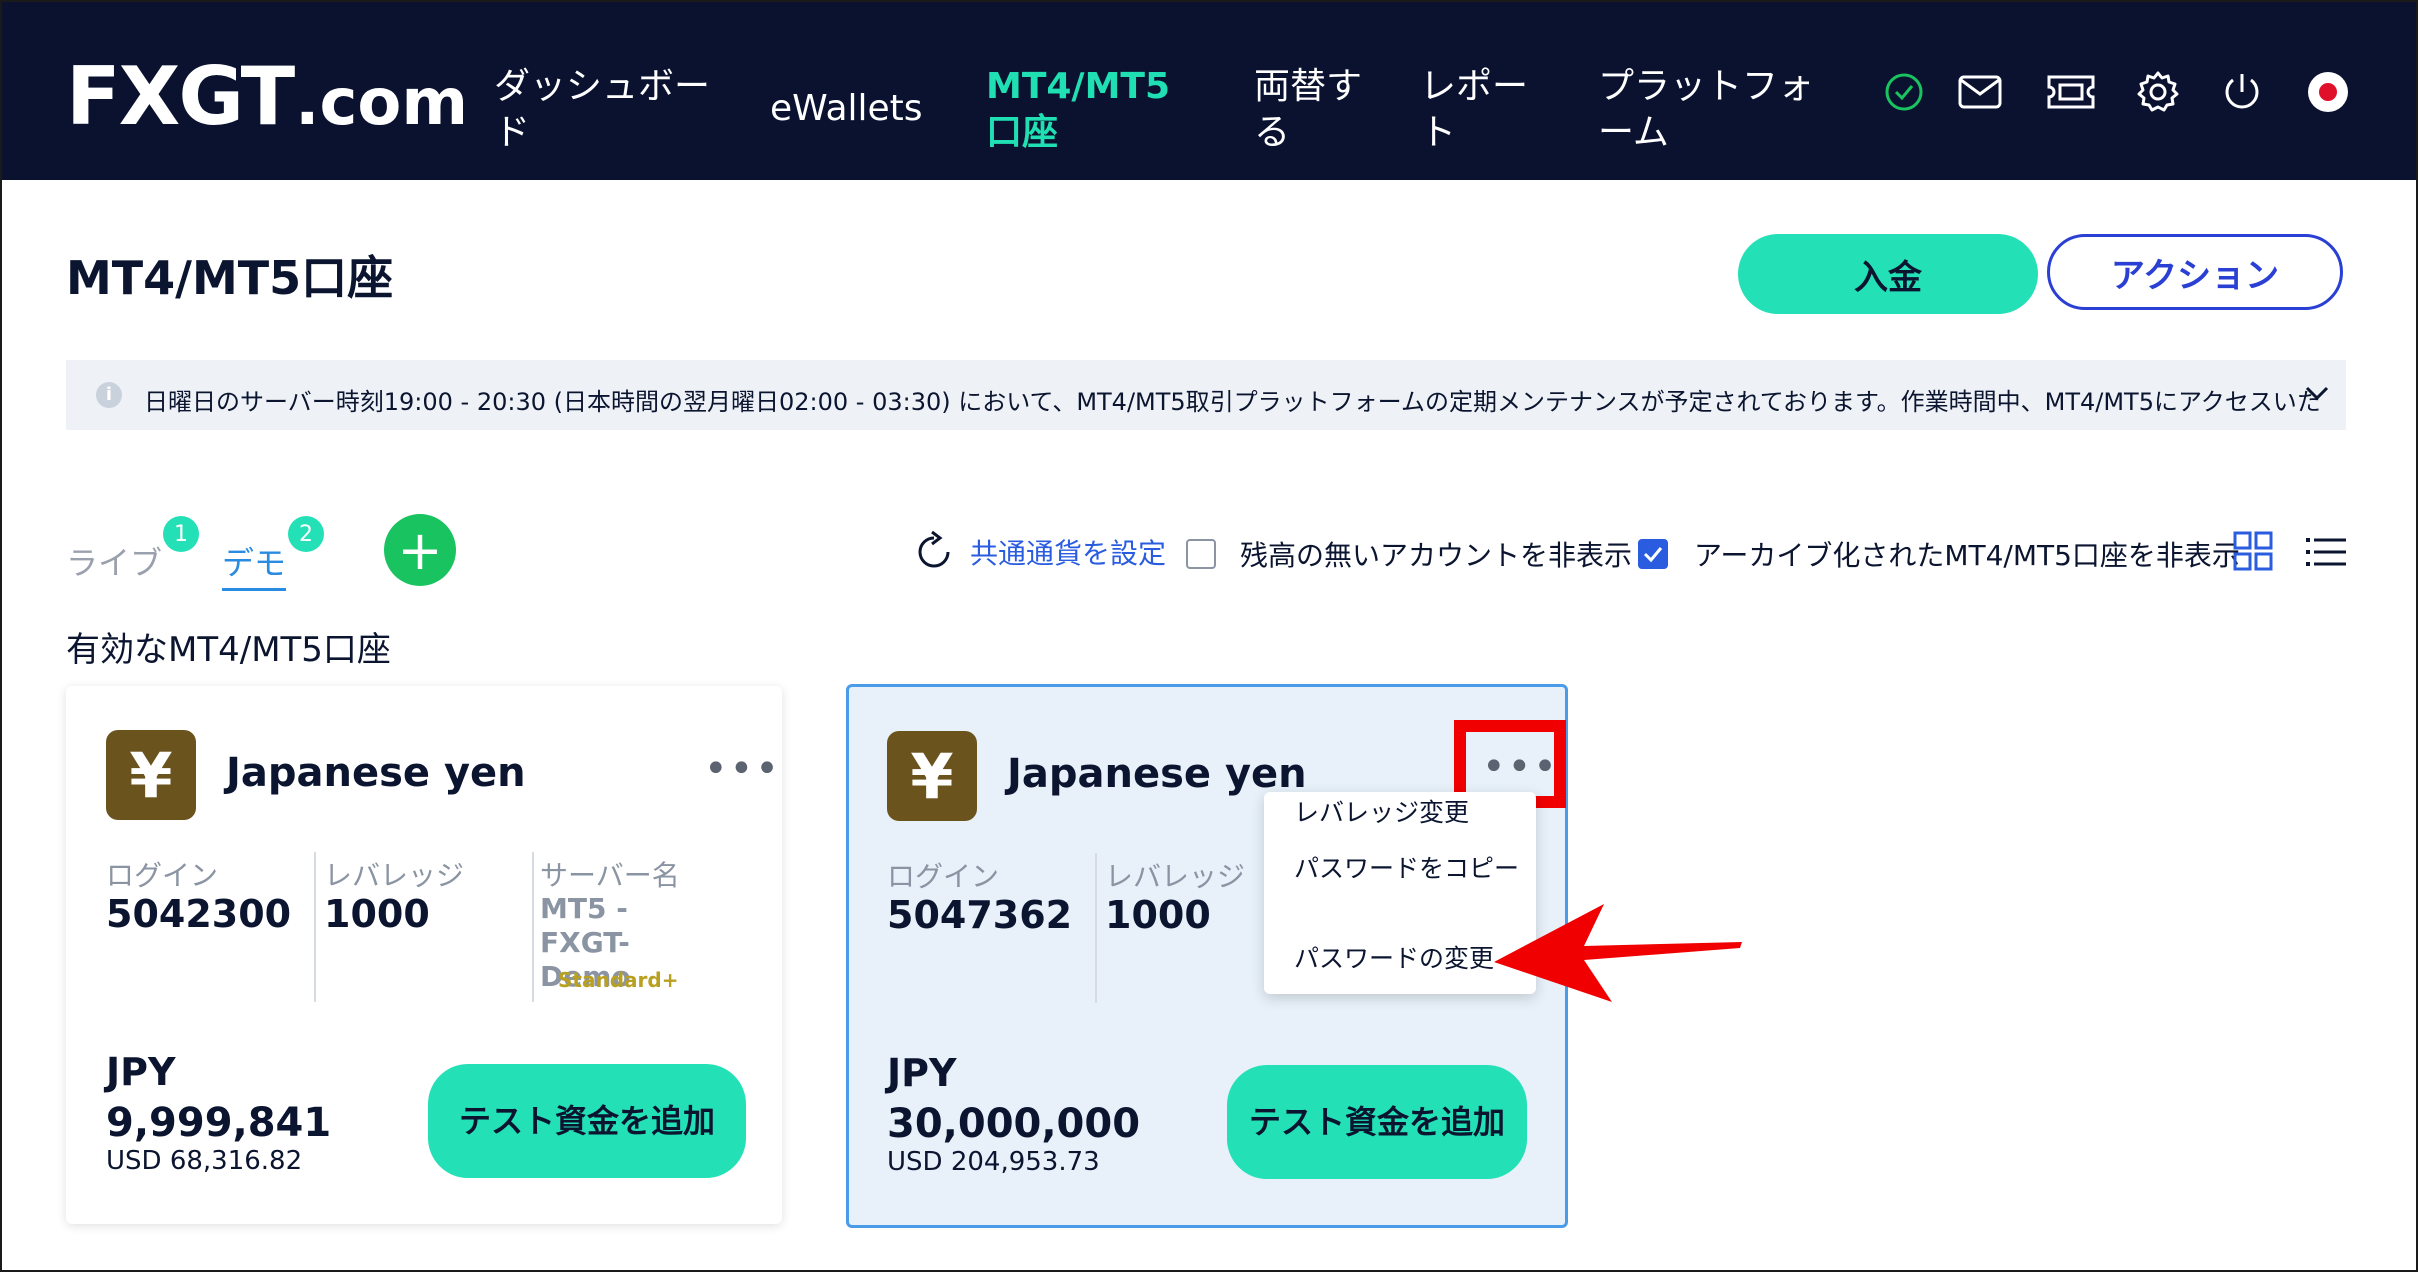 This screenshot has height=1272, width=2418. What do you see at coordinates (181, 534) in the screenshot?
I see `live-count-badge: 1` at bounding box center [181, 534].